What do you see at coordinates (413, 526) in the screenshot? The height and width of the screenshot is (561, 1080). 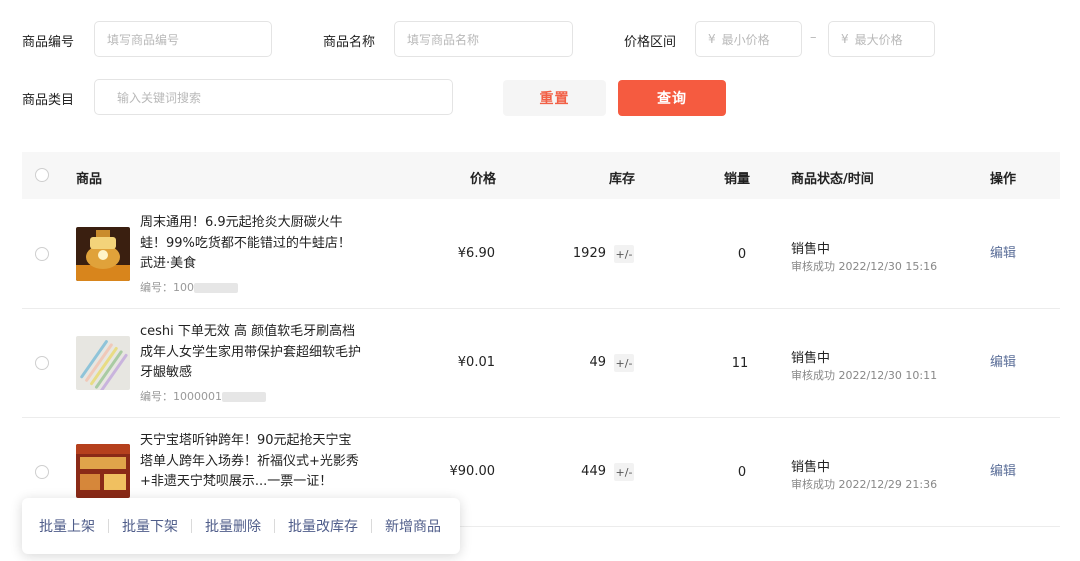 I see `add-product-button: 新增商品` at bounding box center [413, 526].